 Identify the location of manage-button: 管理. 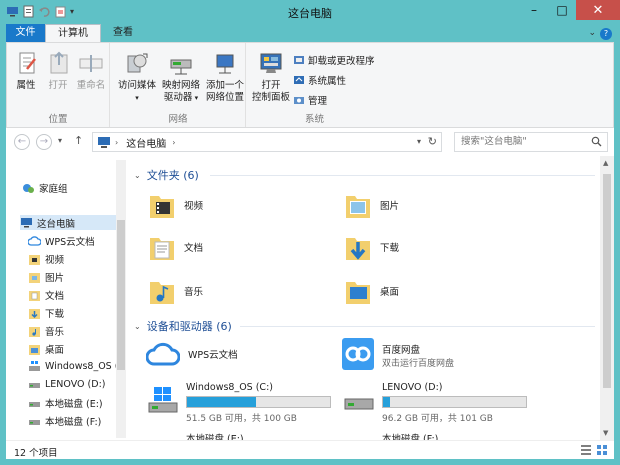
(310, 100).